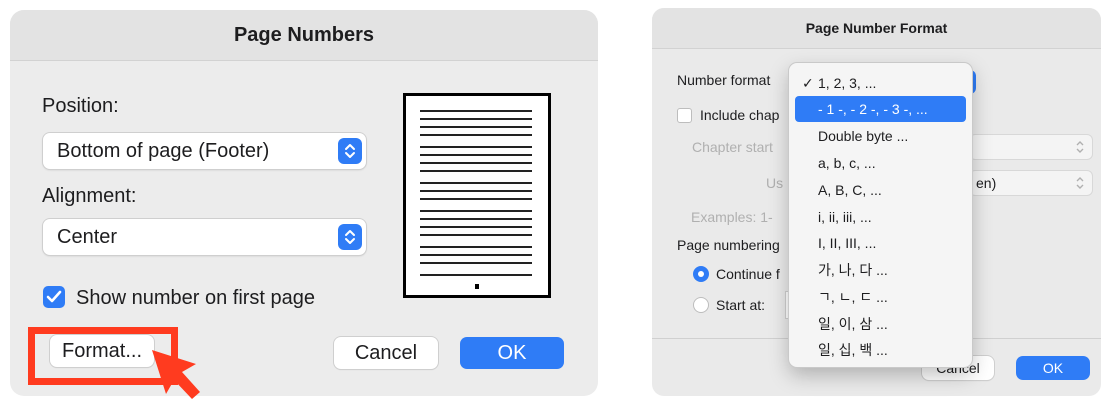 The height and width of the screenshot is (399, 1103). I want to click on alignment-select: Center, so click(204, 237).